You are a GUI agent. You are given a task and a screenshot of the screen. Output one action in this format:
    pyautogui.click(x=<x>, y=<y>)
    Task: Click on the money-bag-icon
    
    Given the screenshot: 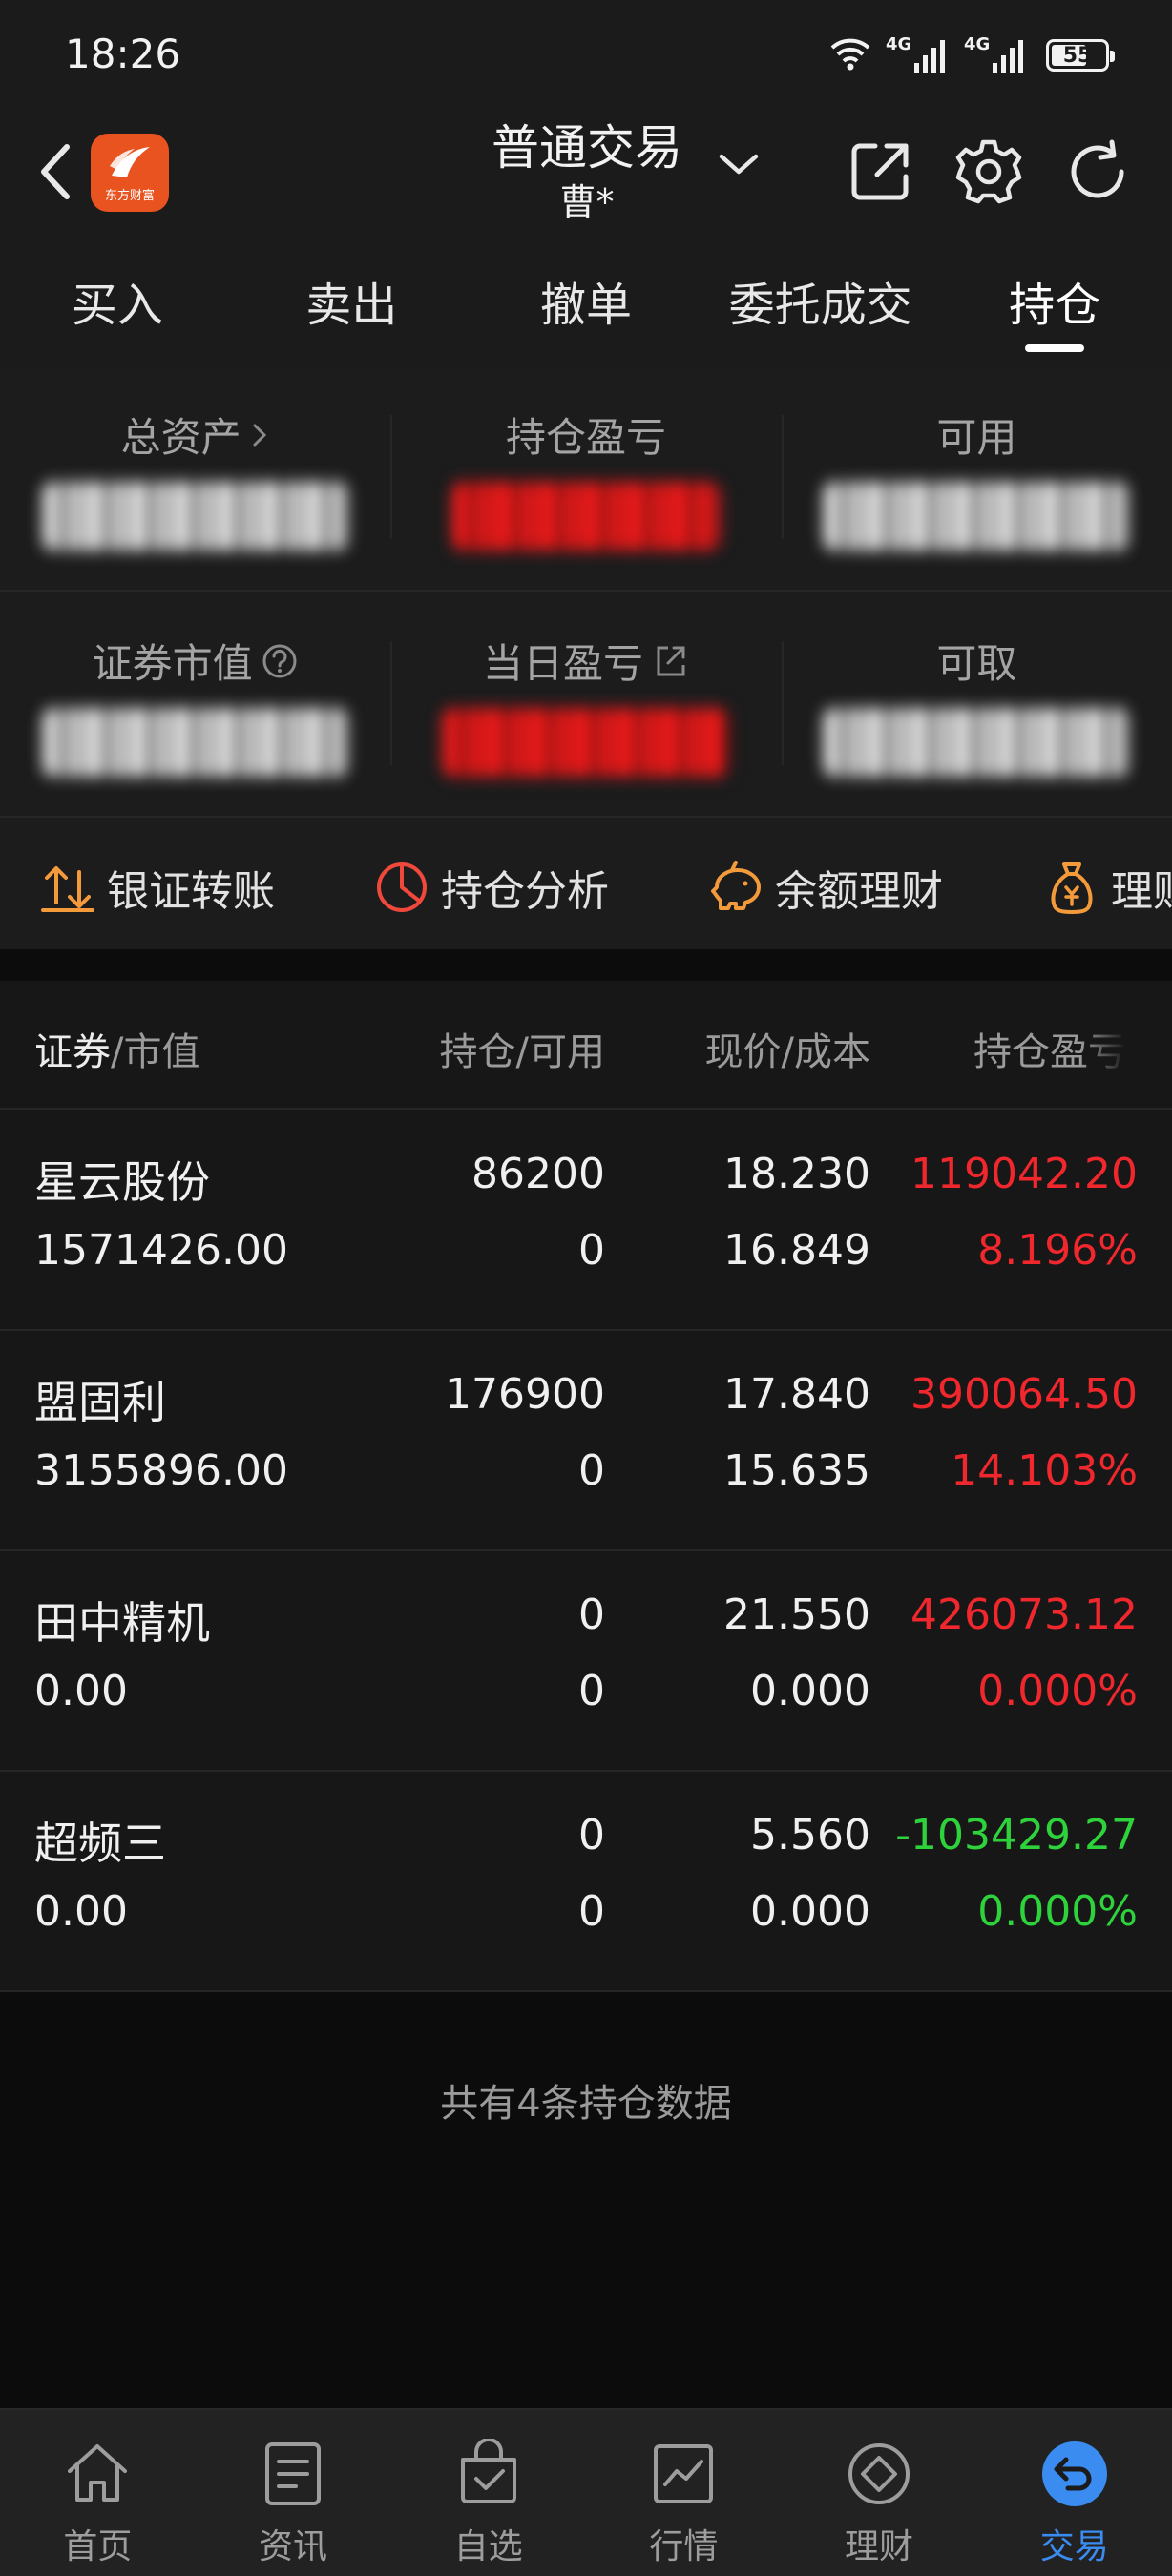 What is the action you would take?
    pyautogui.click(x=1071, y=887)
    